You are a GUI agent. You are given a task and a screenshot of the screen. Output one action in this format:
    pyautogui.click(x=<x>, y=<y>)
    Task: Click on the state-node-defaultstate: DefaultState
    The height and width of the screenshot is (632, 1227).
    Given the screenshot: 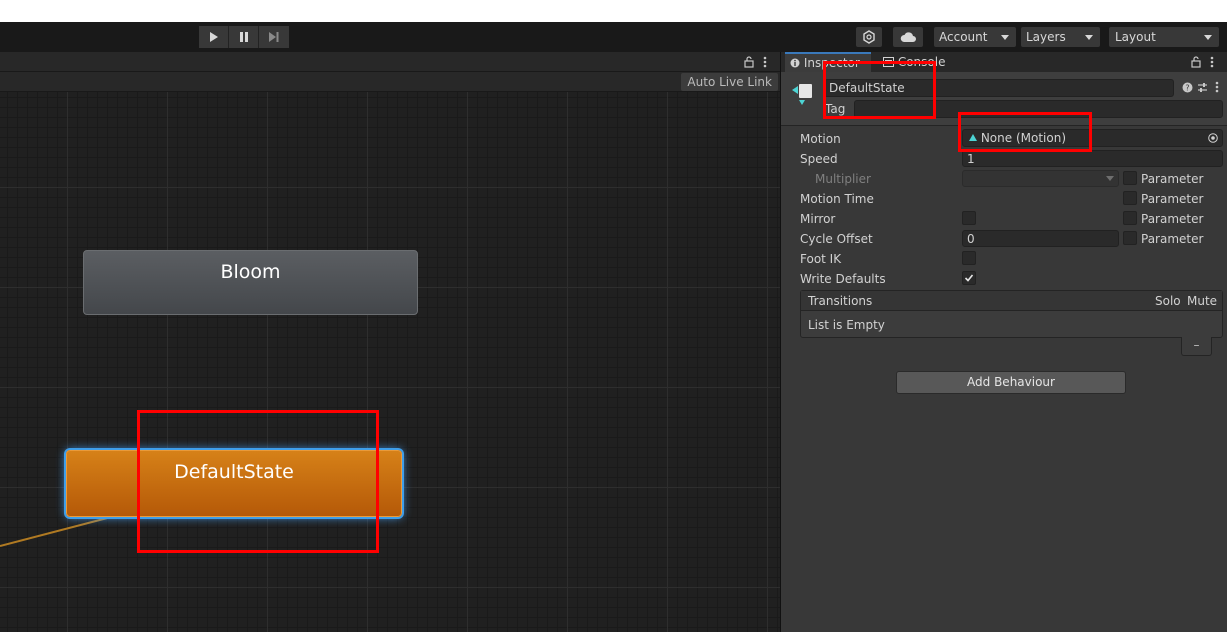 What is the action you would take?
    pyautogui.click(x=234, y=483)
    